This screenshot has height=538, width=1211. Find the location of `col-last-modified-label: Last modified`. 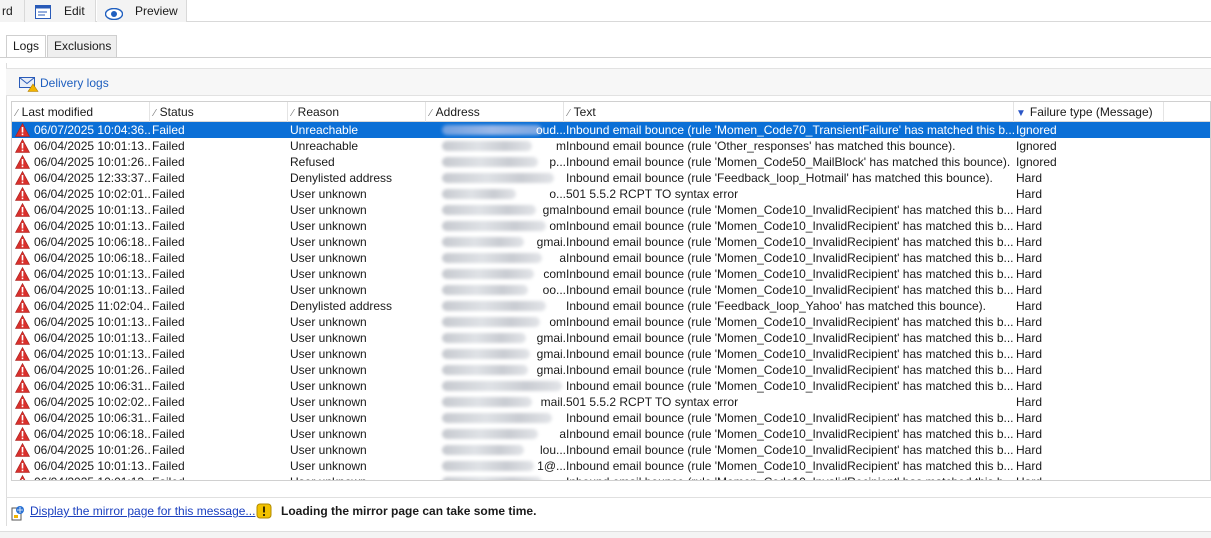

col-last-modified-label: Last modified is located at coordinates (57, 112).